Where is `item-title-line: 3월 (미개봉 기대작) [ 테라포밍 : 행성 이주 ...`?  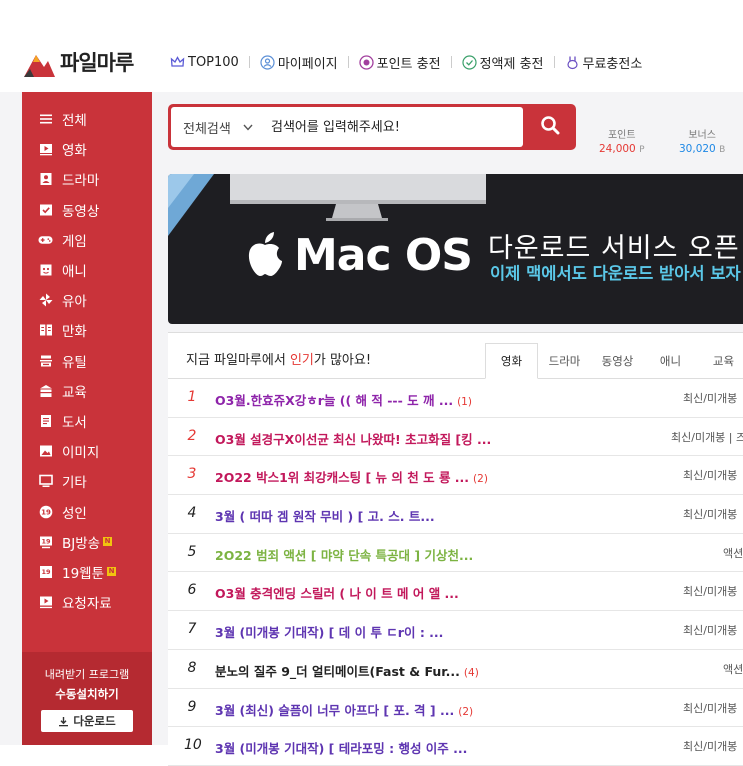 item-title-line: 3월 (미개봉 기대작) [ 테라포밍 : 행성 이주 ... is located at coordinates (343, 747).